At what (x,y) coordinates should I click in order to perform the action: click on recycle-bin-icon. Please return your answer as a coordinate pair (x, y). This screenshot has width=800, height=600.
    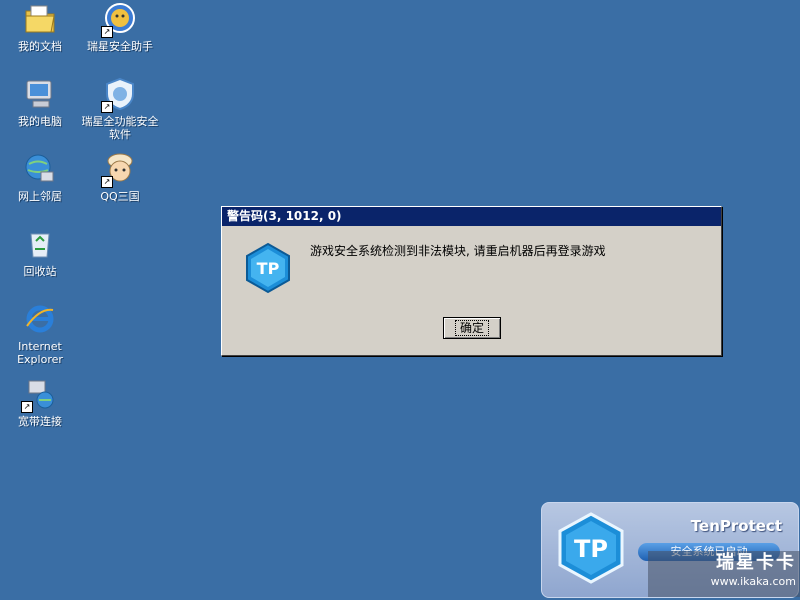
    Looking at the image, I should click on (40, 244).